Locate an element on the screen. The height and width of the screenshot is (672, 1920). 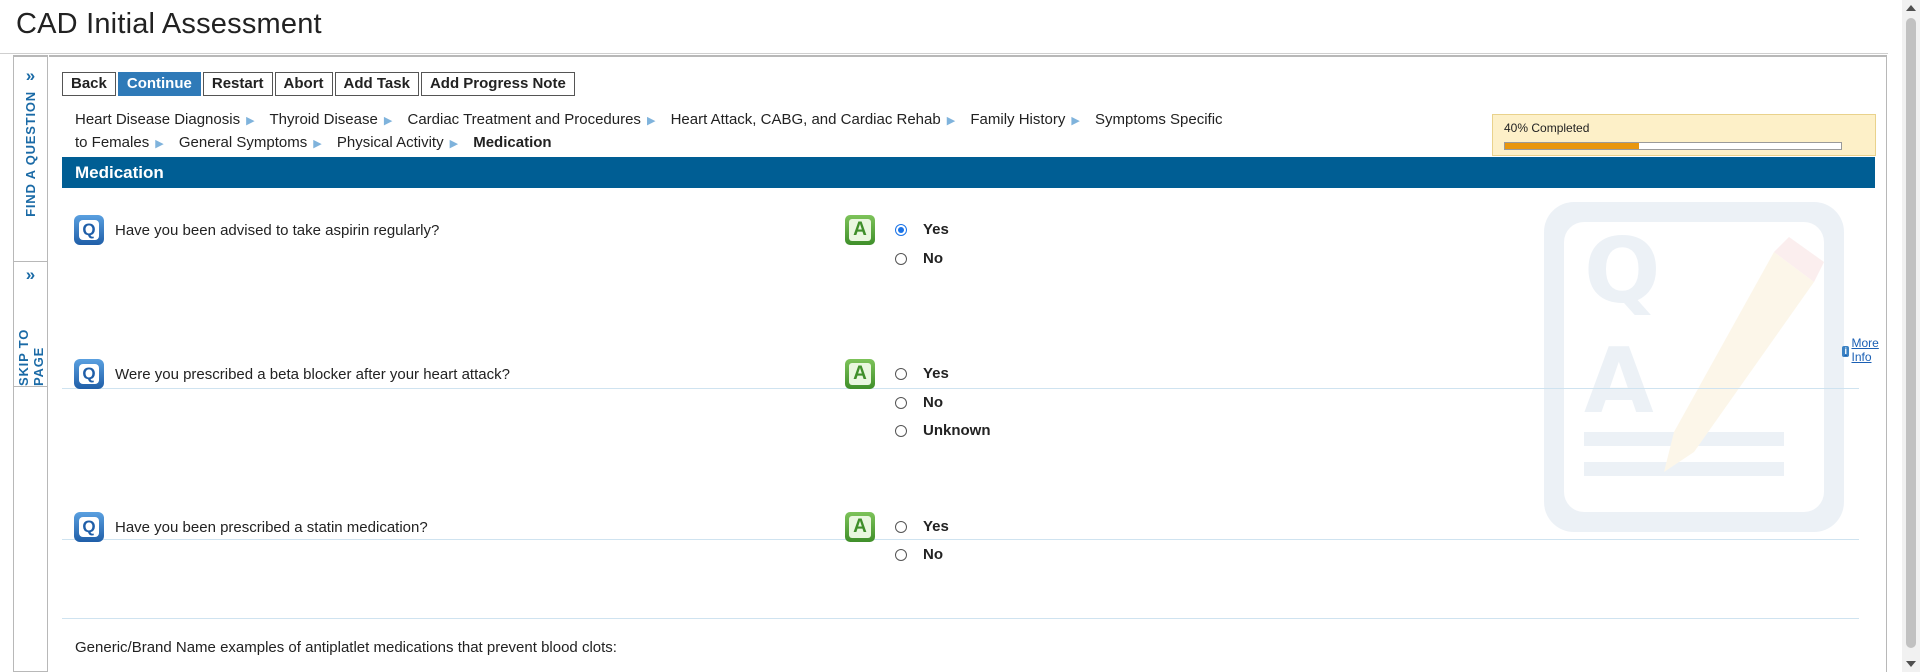
section-header: Medication is located at coordinates (968, 172).